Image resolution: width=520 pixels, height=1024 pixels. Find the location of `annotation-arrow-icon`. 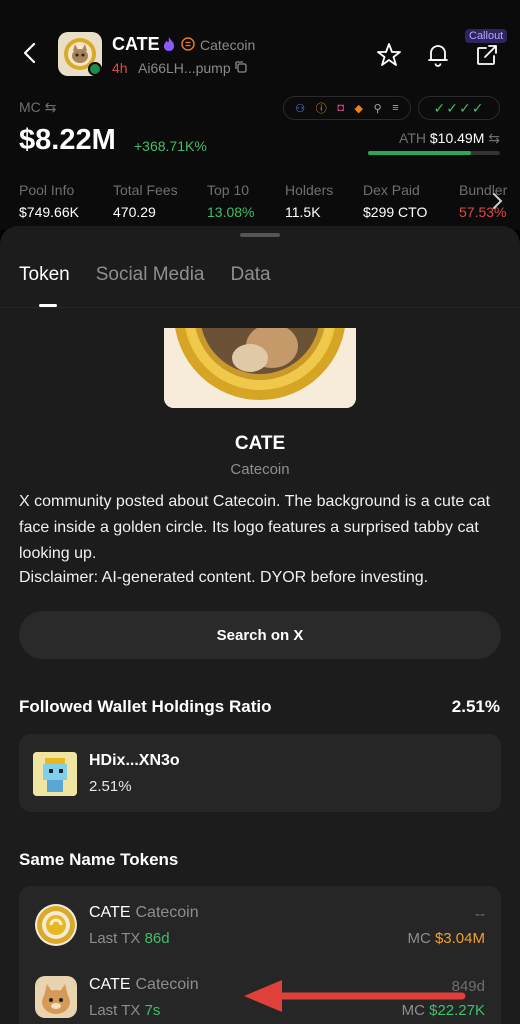

annotation-arrow-icon is located at coordinates (355, 996).